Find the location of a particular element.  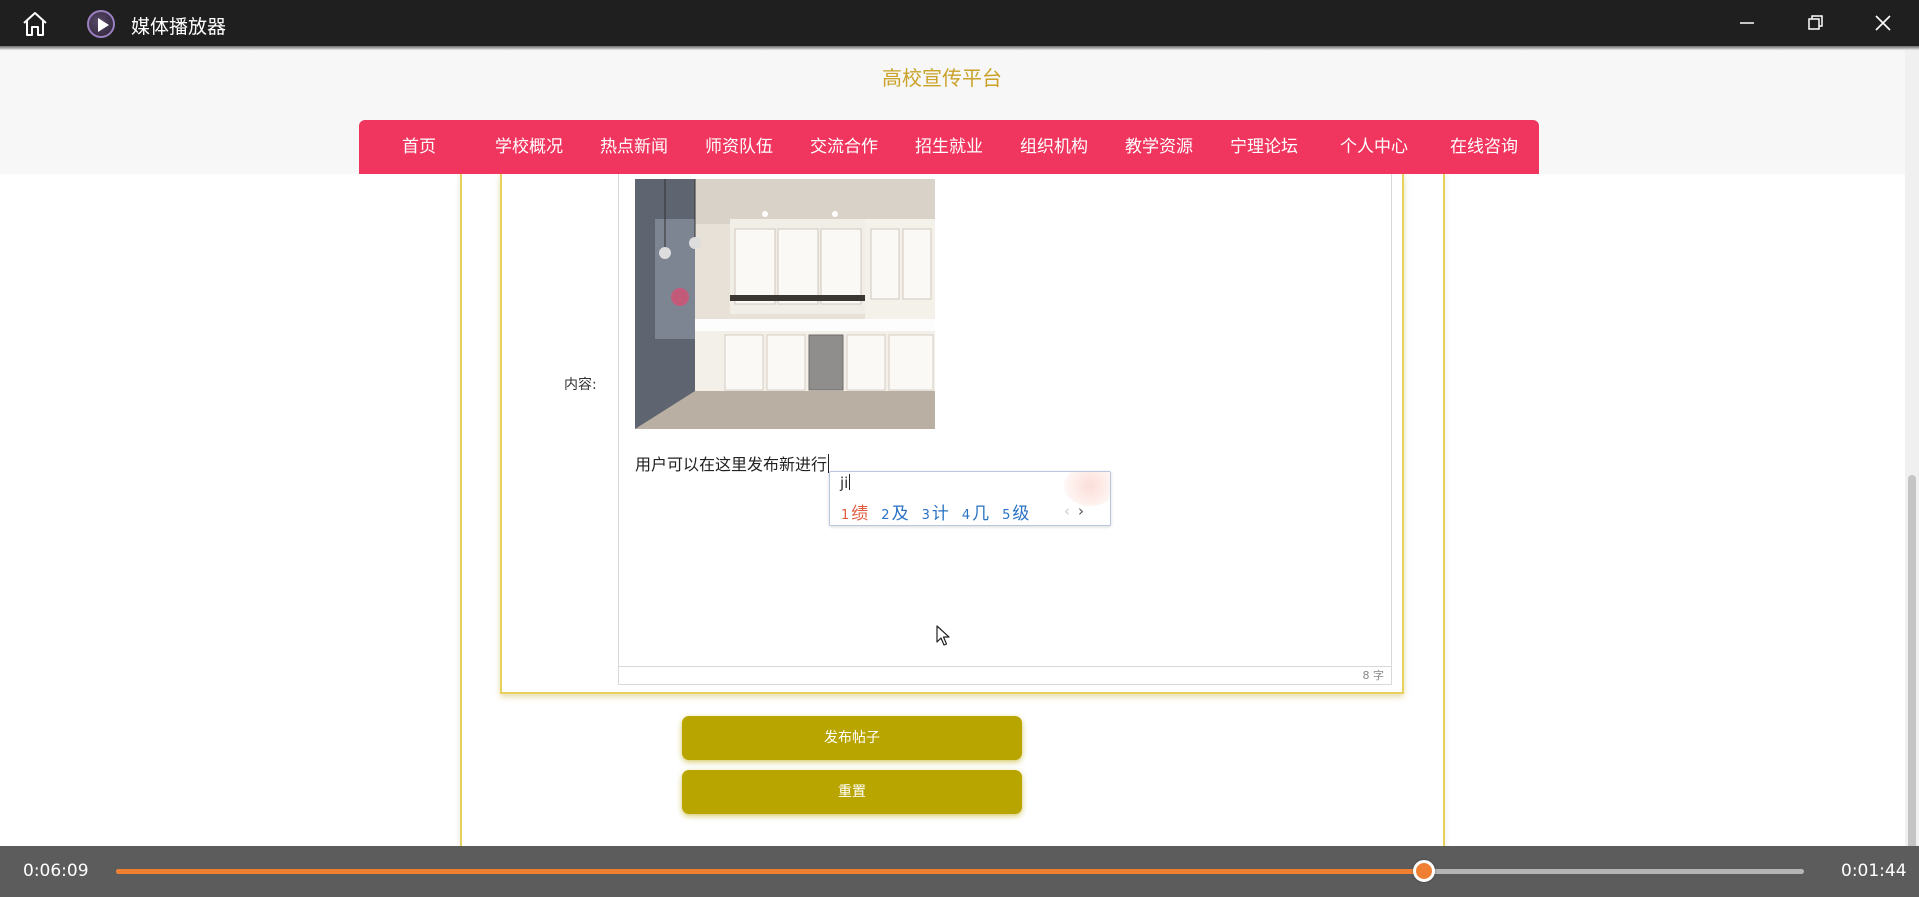

scrollbar-thumb is located at coordinates (1912, 685).